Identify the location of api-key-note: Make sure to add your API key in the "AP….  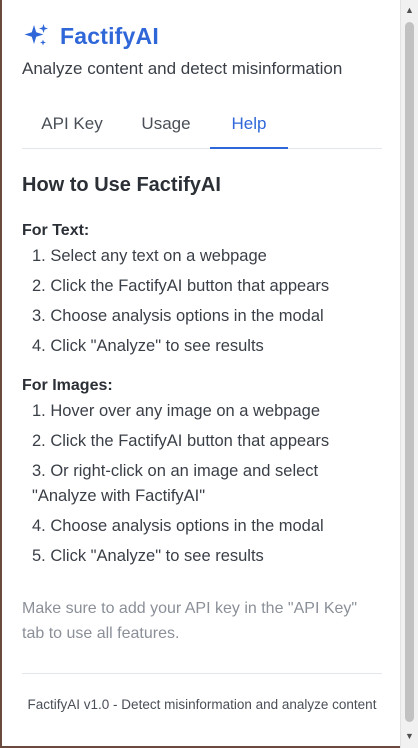
(190, 621).